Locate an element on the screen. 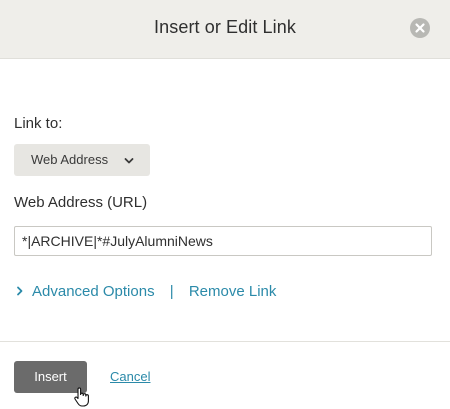 The width and height of the screenshot is (450, 409). close-button is located at coordinates (420, 28).